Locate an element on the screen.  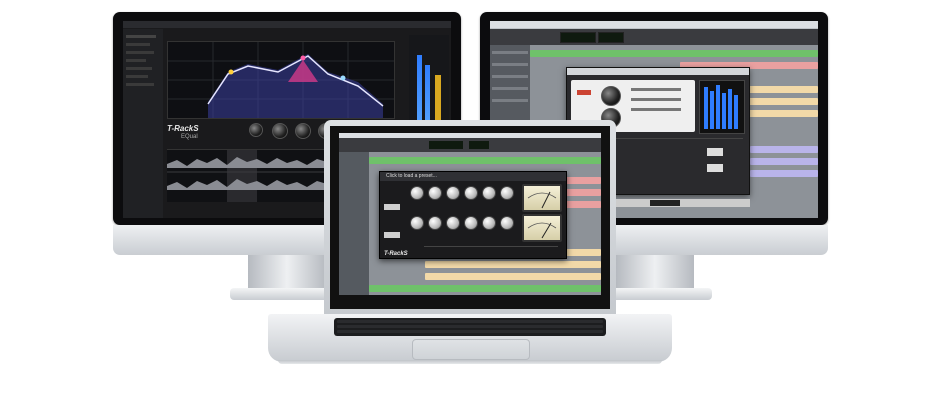
vu-meter-bottom is located at coordinates (542, 228).